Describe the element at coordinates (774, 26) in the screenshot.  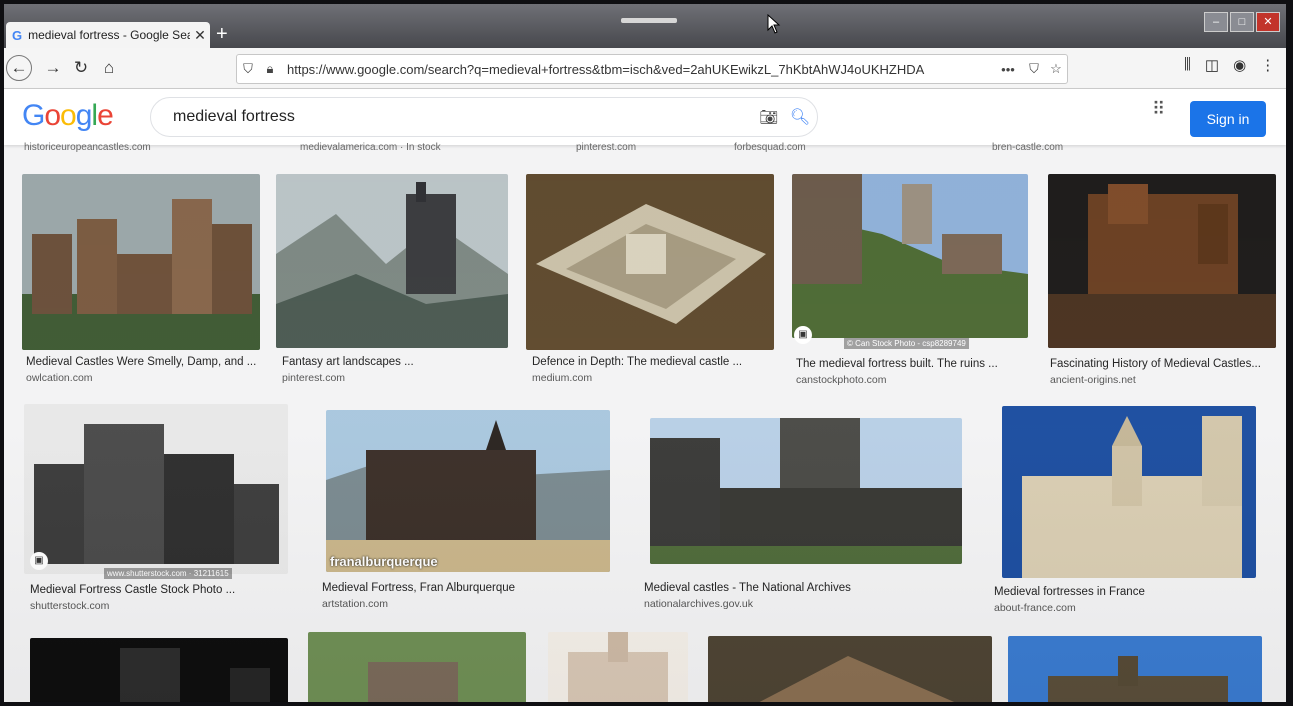
I see `mouse-cursor-icon` at that location.